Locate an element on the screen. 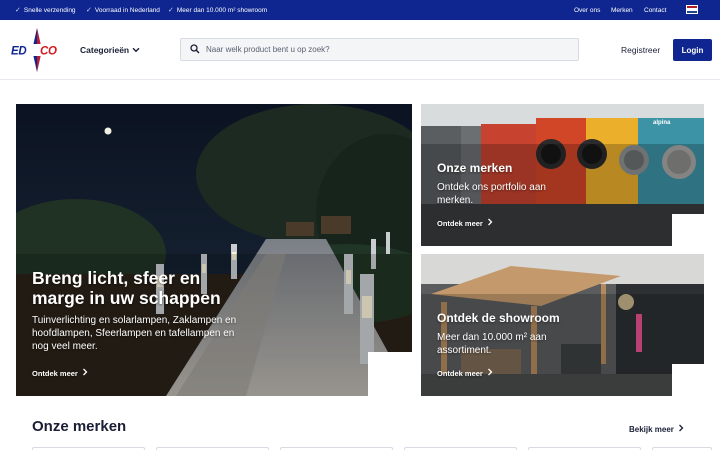 The image size is (720, 450). brands-text: Ontdek ons portfolio aan merken. is located at coordinates (491, 194).